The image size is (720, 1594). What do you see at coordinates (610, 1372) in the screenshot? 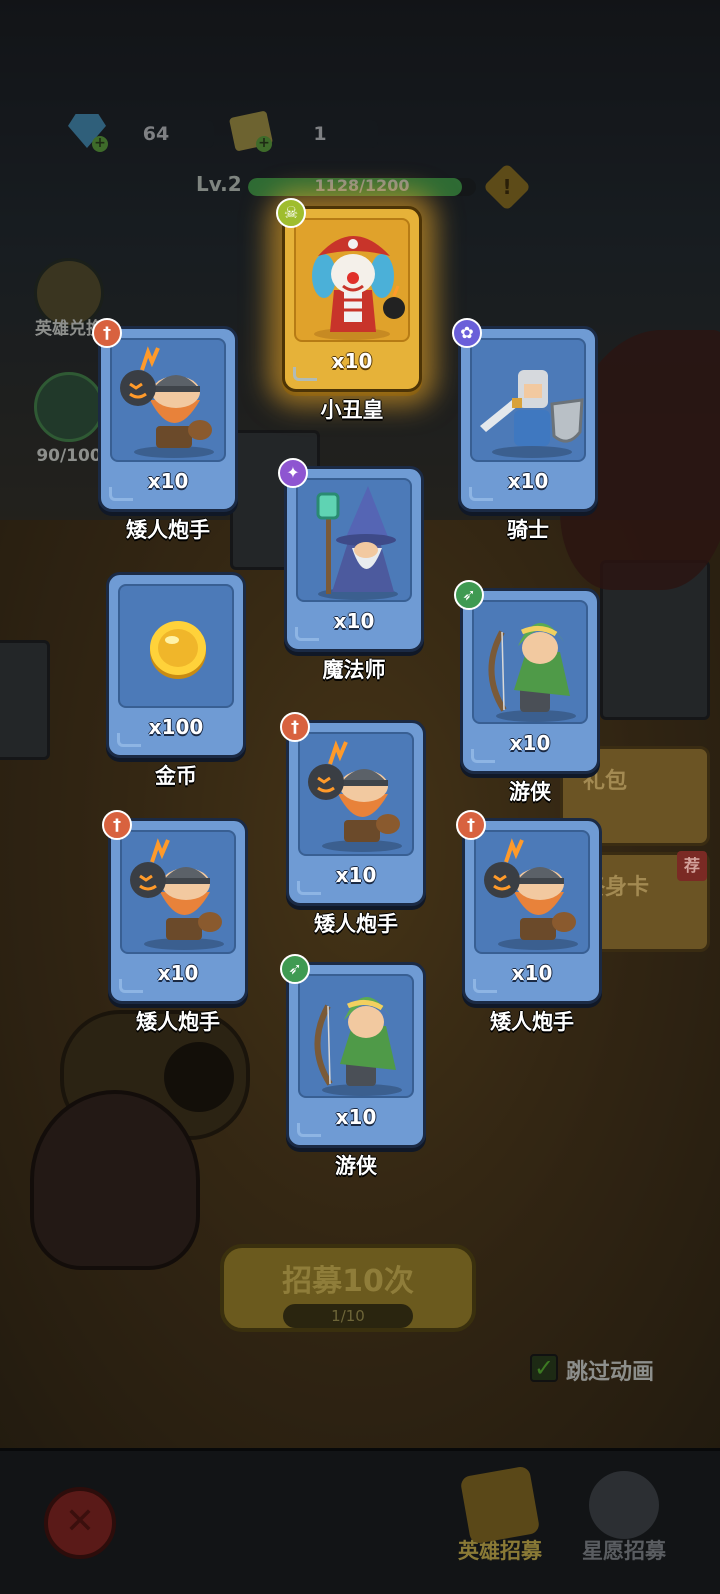
I see `skip-animation-label: 跳过动画` at bounding box center [610, 1372].